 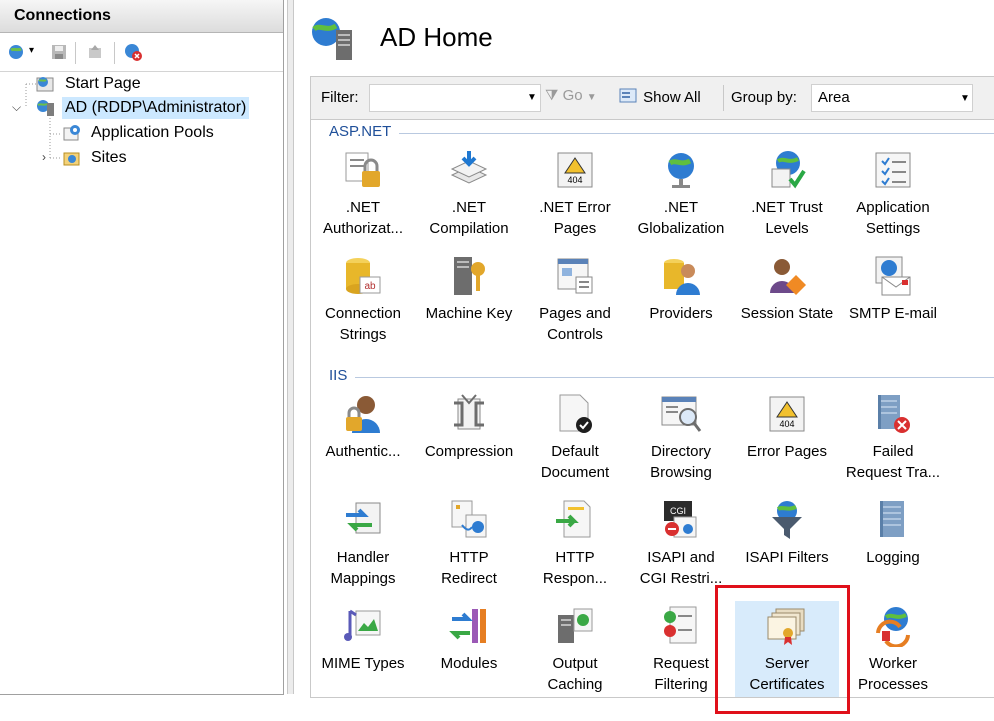 What do you see at coordinates (788, 170) in the screenshot?
I see `net-trust-levels-icon` at bounding box center [788, 170].